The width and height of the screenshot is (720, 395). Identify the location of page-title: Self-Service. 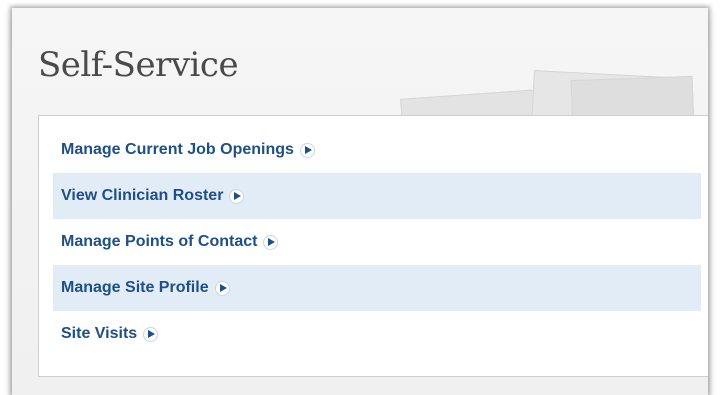
(138, 65).